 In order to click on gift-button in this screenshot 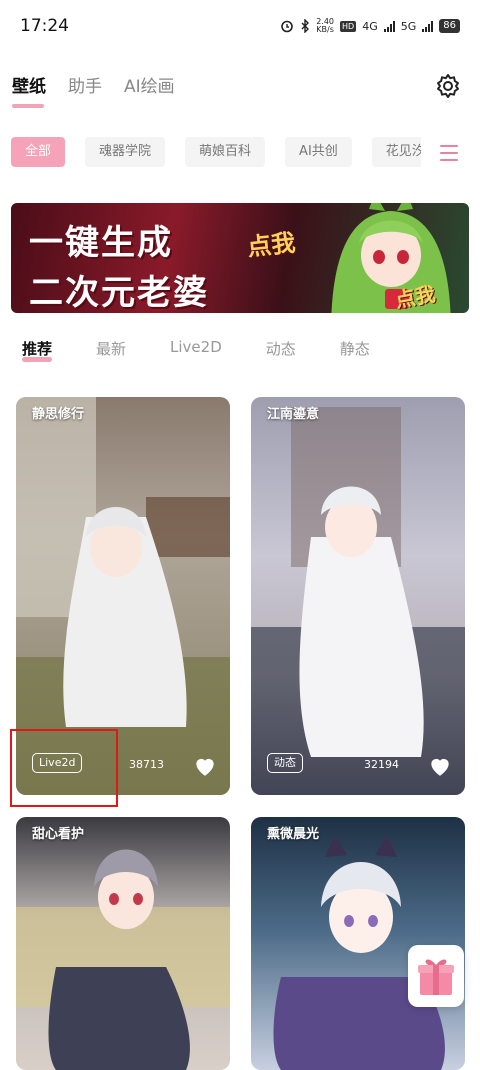, I will do `click(436, 976)`.